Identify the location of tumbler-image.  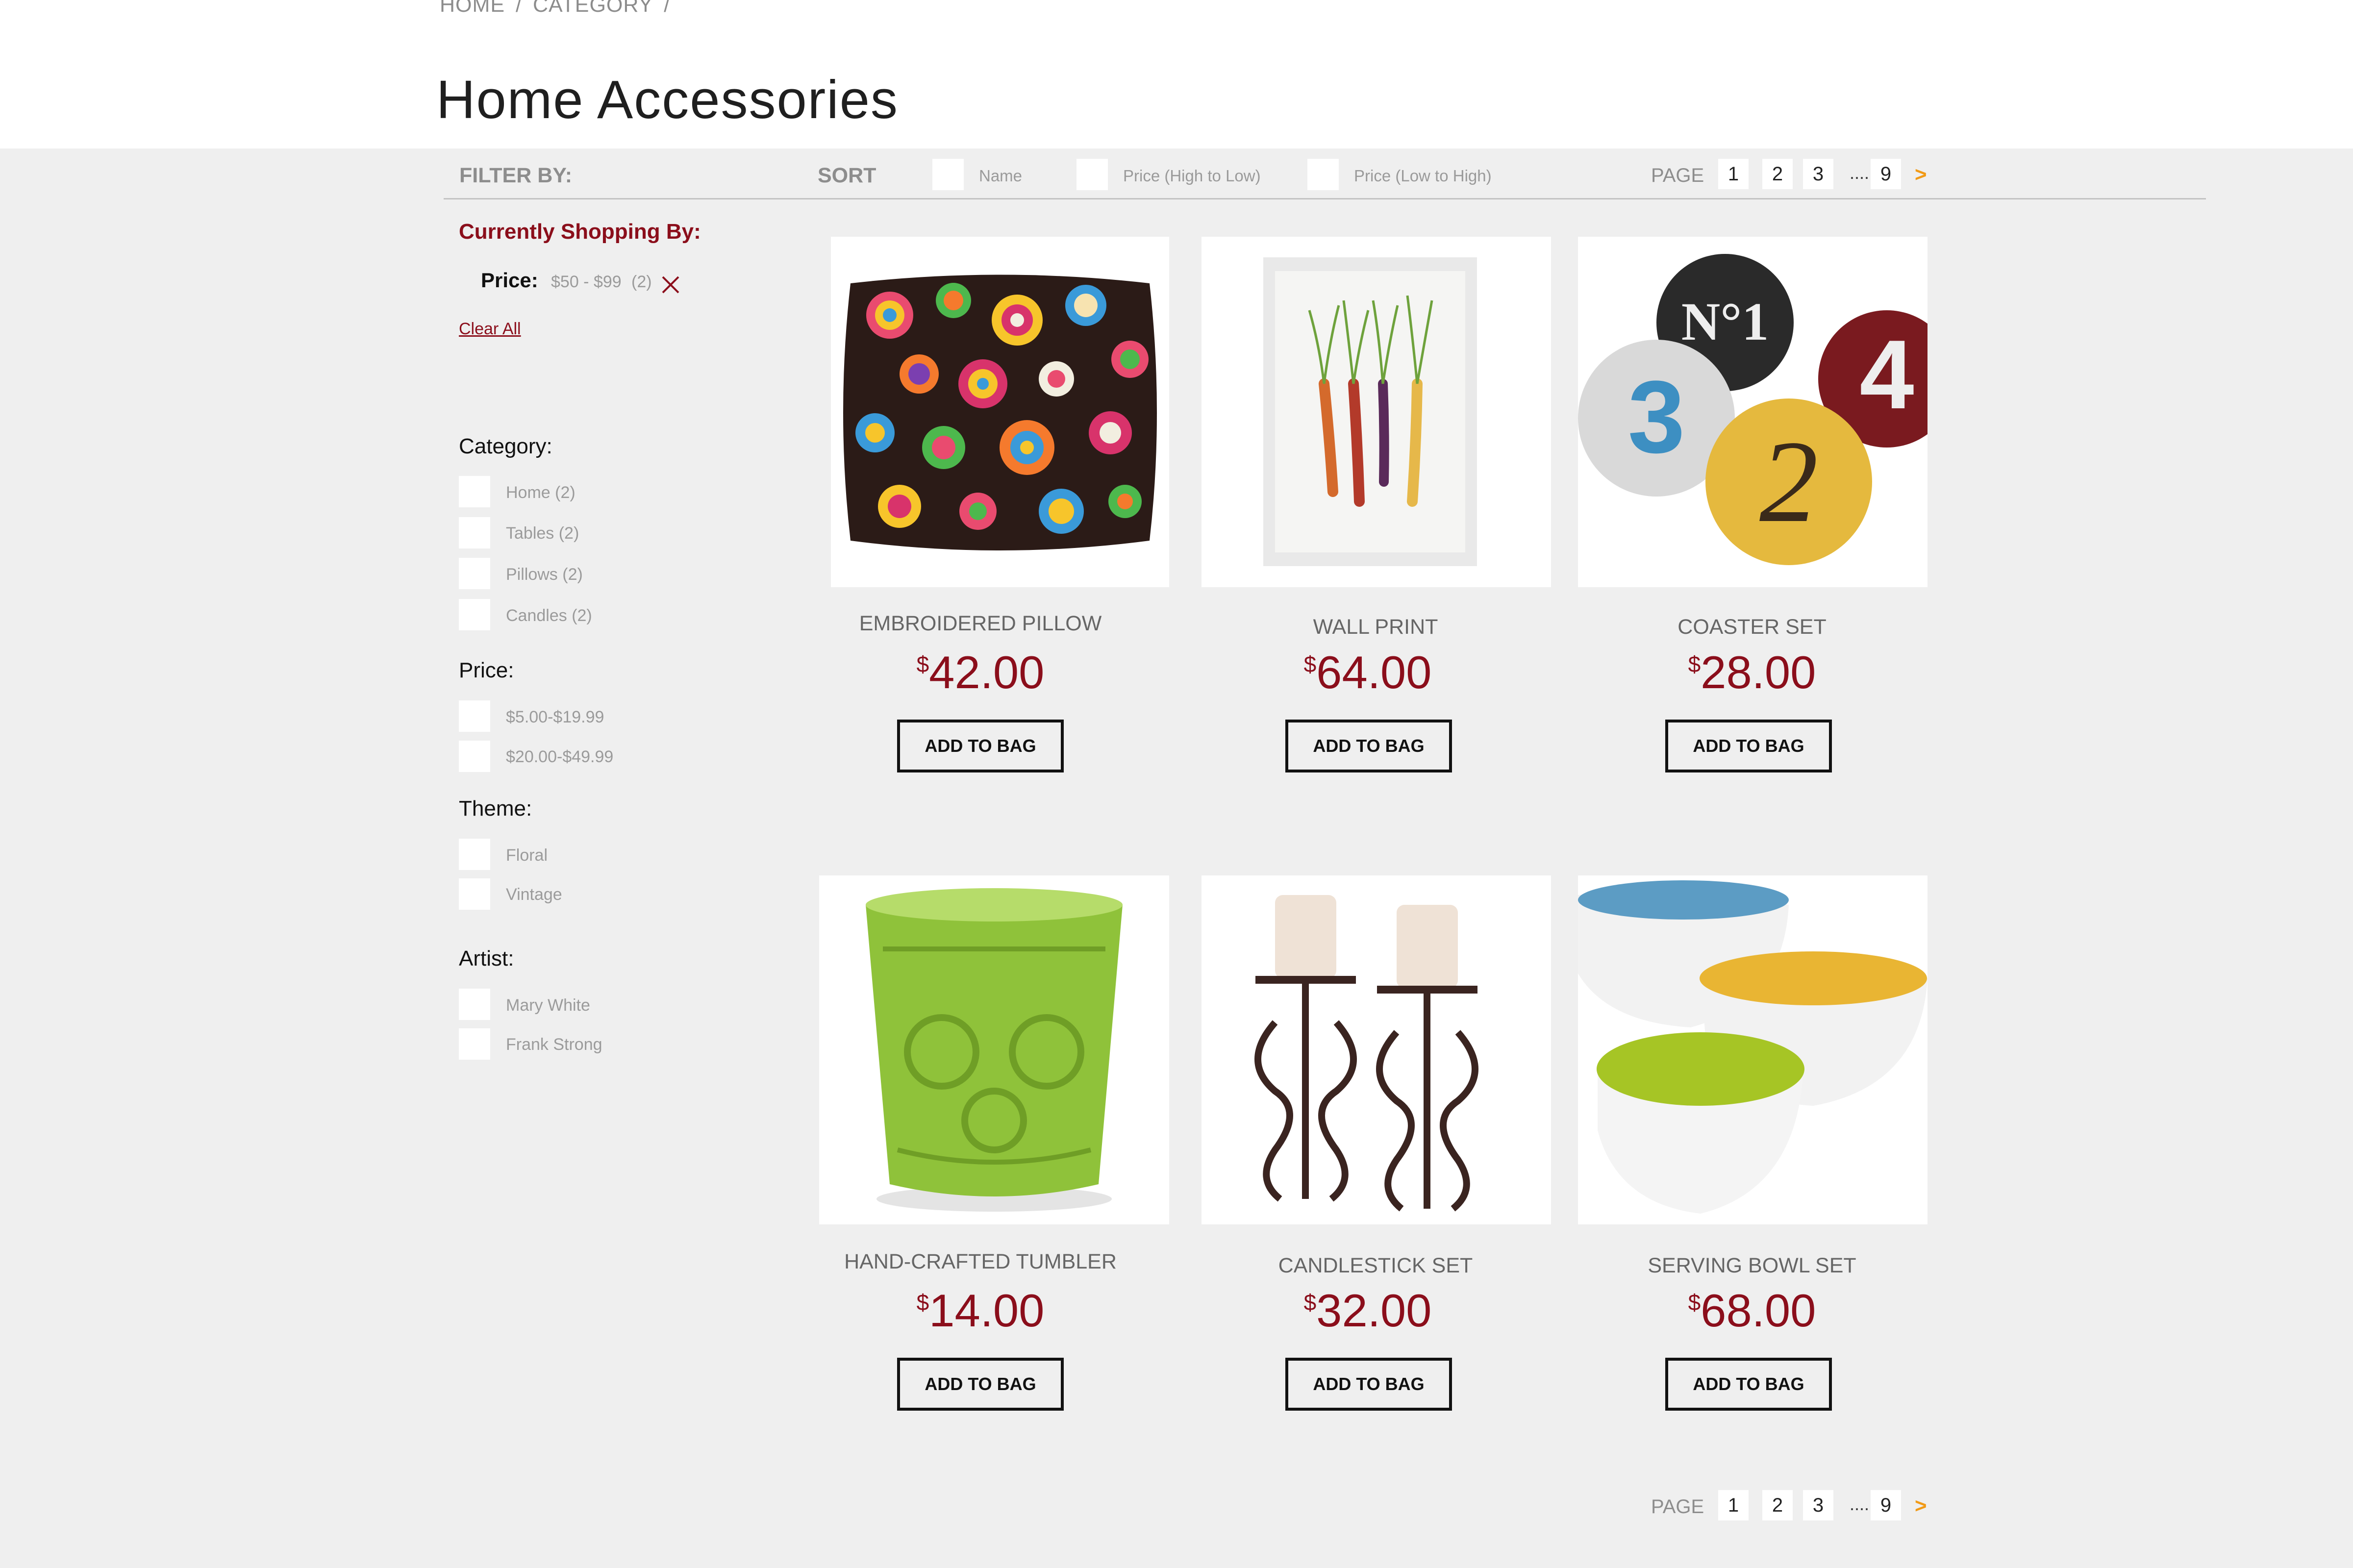
(994, 1049).